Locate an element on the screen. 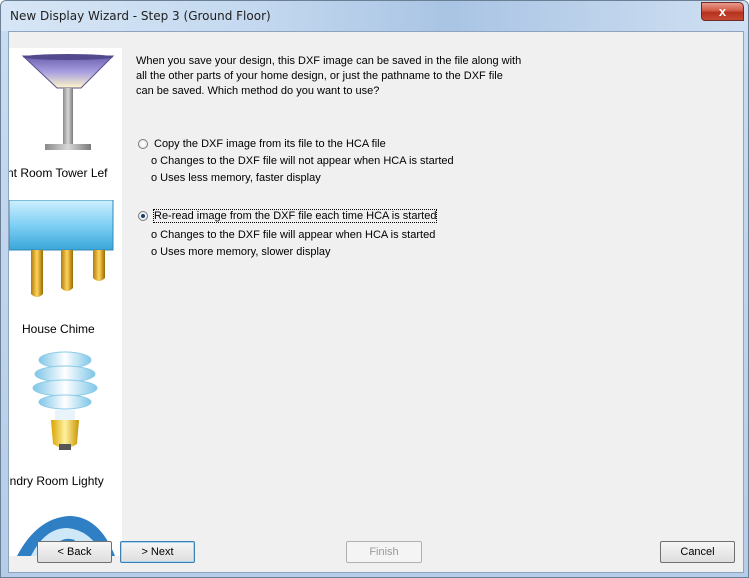  back-button: < Back is located at coordinates (74, 552).